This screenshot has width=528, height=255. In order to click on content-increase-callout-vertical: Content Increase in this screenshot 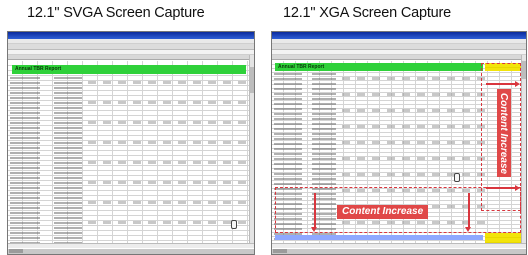, I will do `click(504, 133)`.